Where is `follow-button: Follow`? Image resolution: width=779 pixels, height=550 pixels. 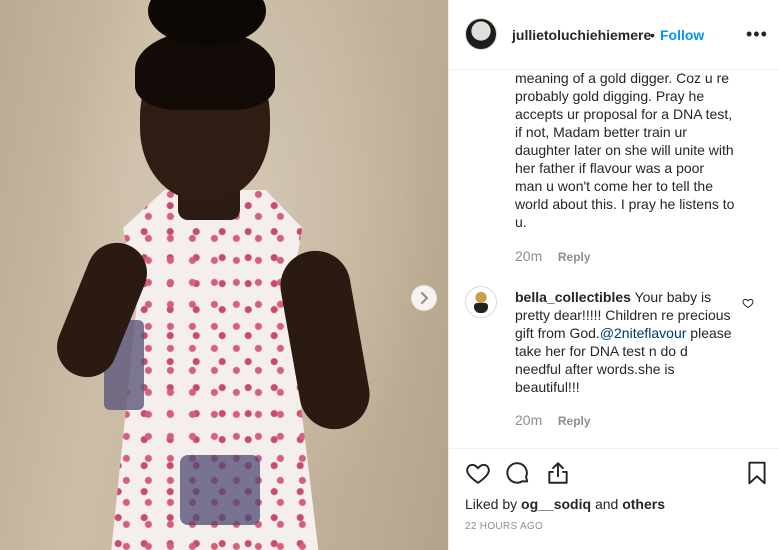
follow-button: Follow is located at coordinates (682, 35).